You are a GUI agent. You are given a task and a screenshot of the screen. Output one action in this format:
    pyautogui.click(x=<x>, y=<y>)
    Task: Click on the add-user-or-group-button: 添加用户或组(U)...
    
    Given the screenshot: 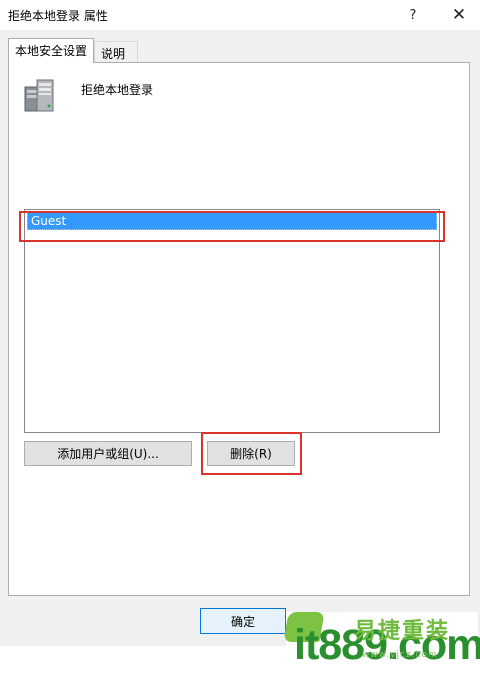 What is the action you would take?
    pyautogui.click(x=108, y=453)
    